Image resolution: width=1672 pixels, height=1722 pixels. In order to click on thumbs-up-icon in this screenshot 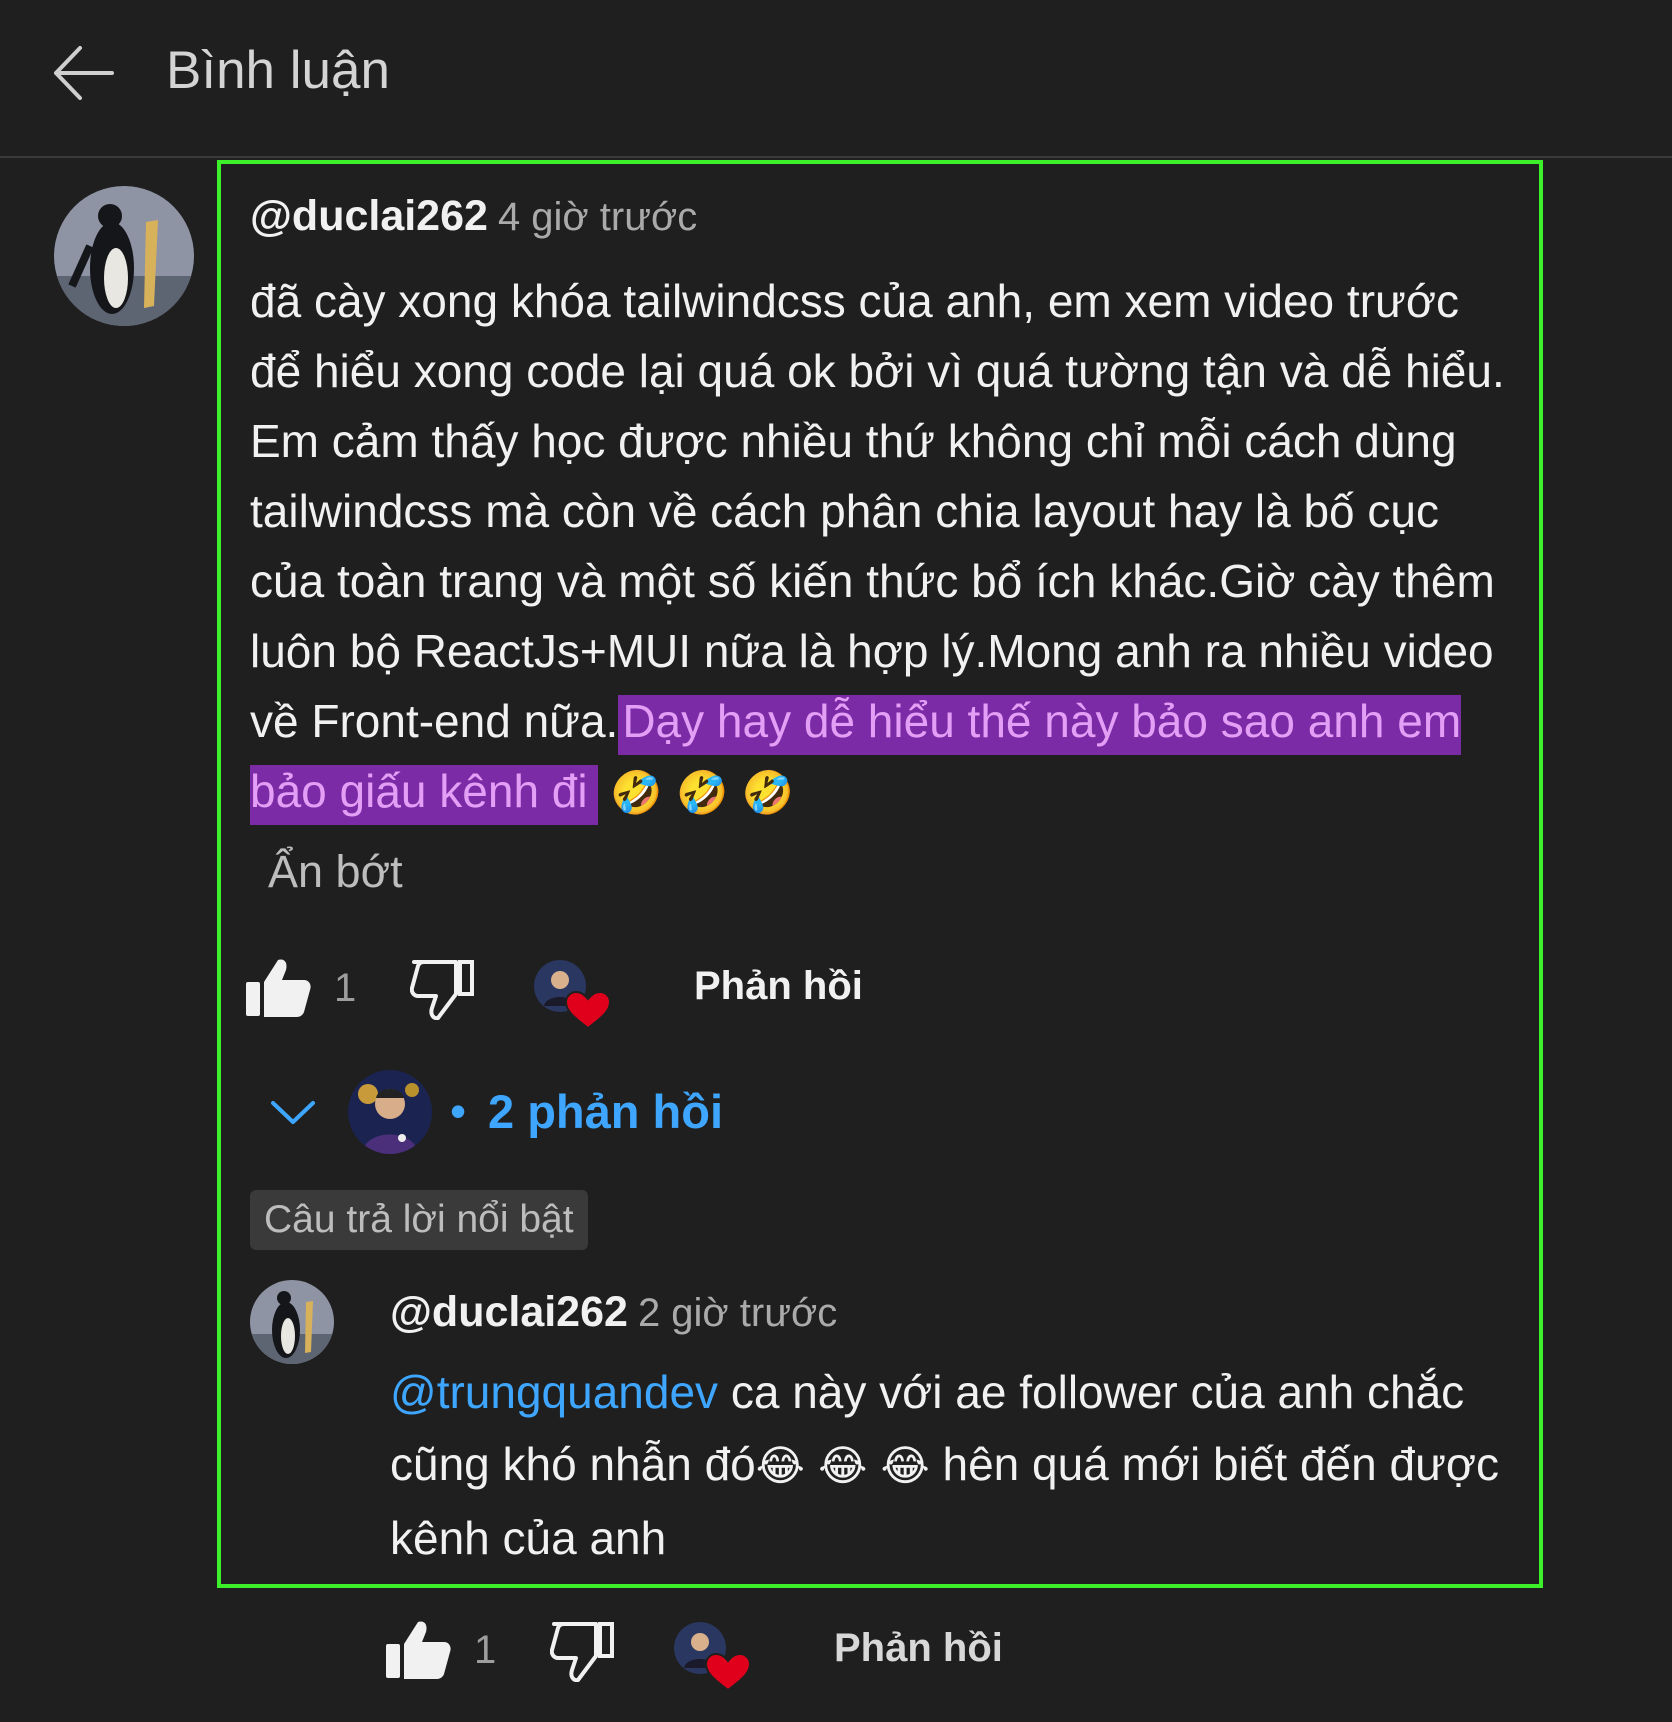, I will do `click(278, 989)`.